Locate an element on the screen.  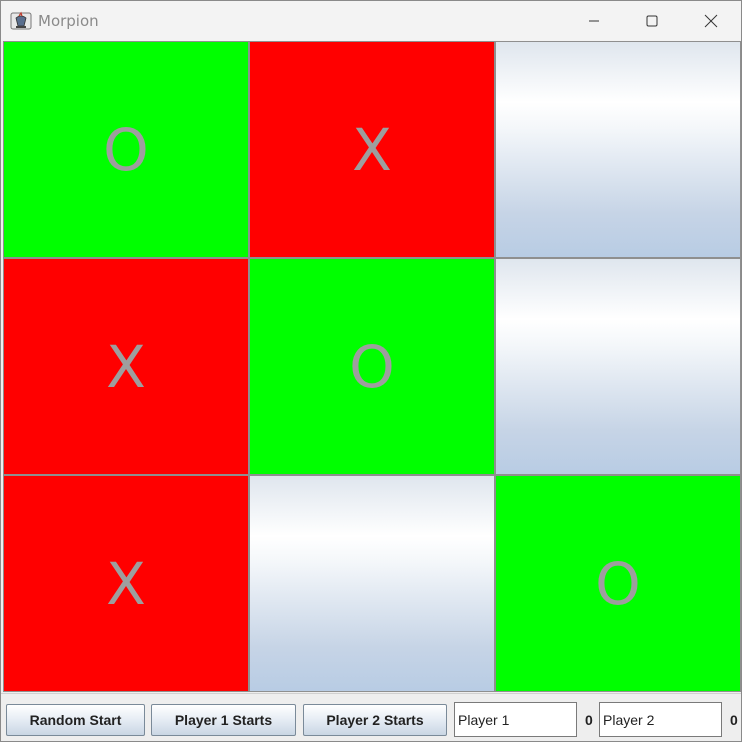
title-bar: Morpion is located at coordinates (371, 21).